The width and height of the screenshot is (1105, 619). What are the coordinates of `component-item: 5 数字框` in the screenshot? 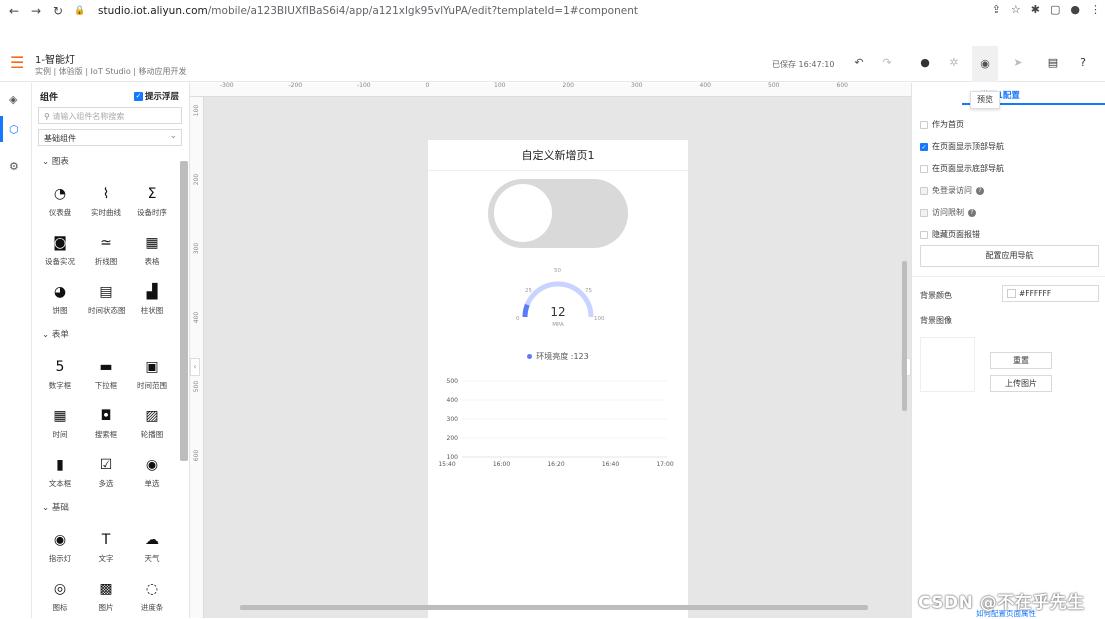 It's located at (60, 374).